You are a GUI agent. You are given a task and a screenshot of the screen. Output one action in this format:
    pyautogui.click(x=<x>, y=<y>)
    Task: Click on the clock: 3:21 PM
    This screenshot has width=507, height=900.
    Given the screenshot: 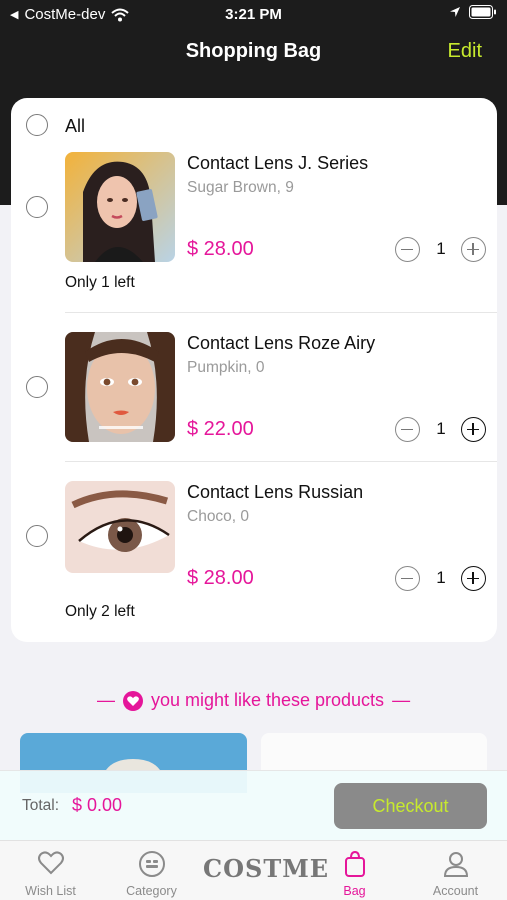 What is the action you would take?
    pyautogui.click(x=253, y=14)
    